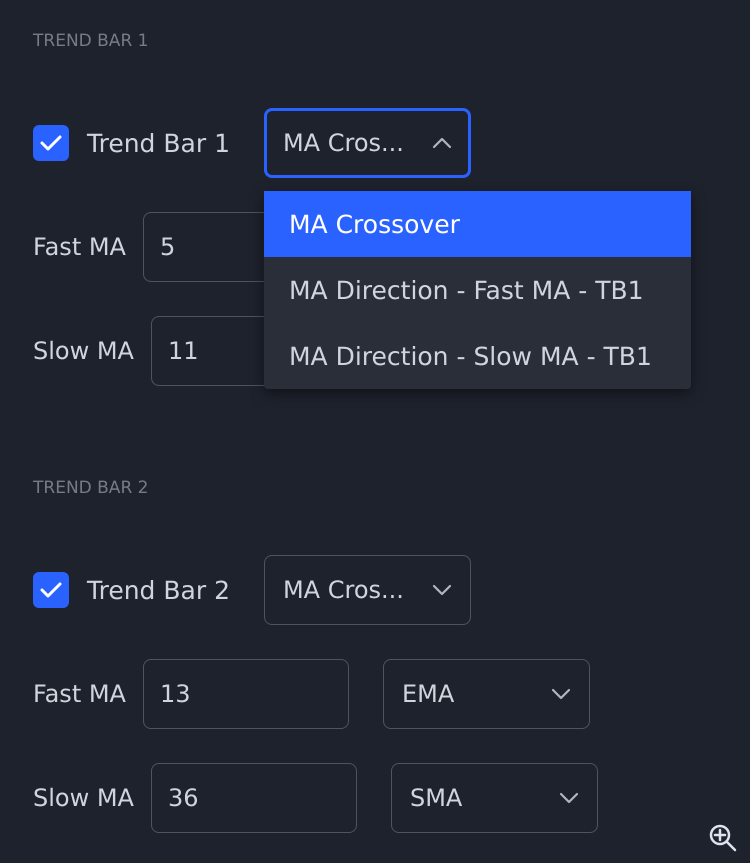 This screenshot has height=863, width=750. I want to click on number-field: 13, so click(245, 694).